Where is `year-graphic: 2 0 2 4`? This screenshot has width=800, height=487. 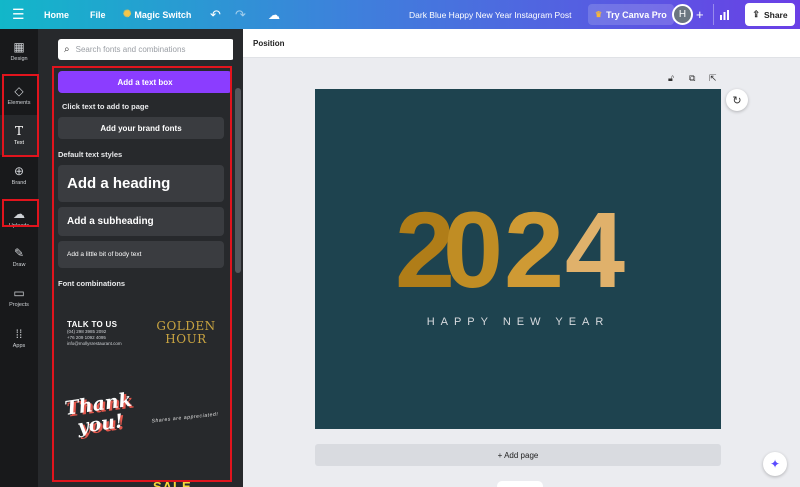
year-graphic: 2 0 2 4 is located at coordinates (525, 249).